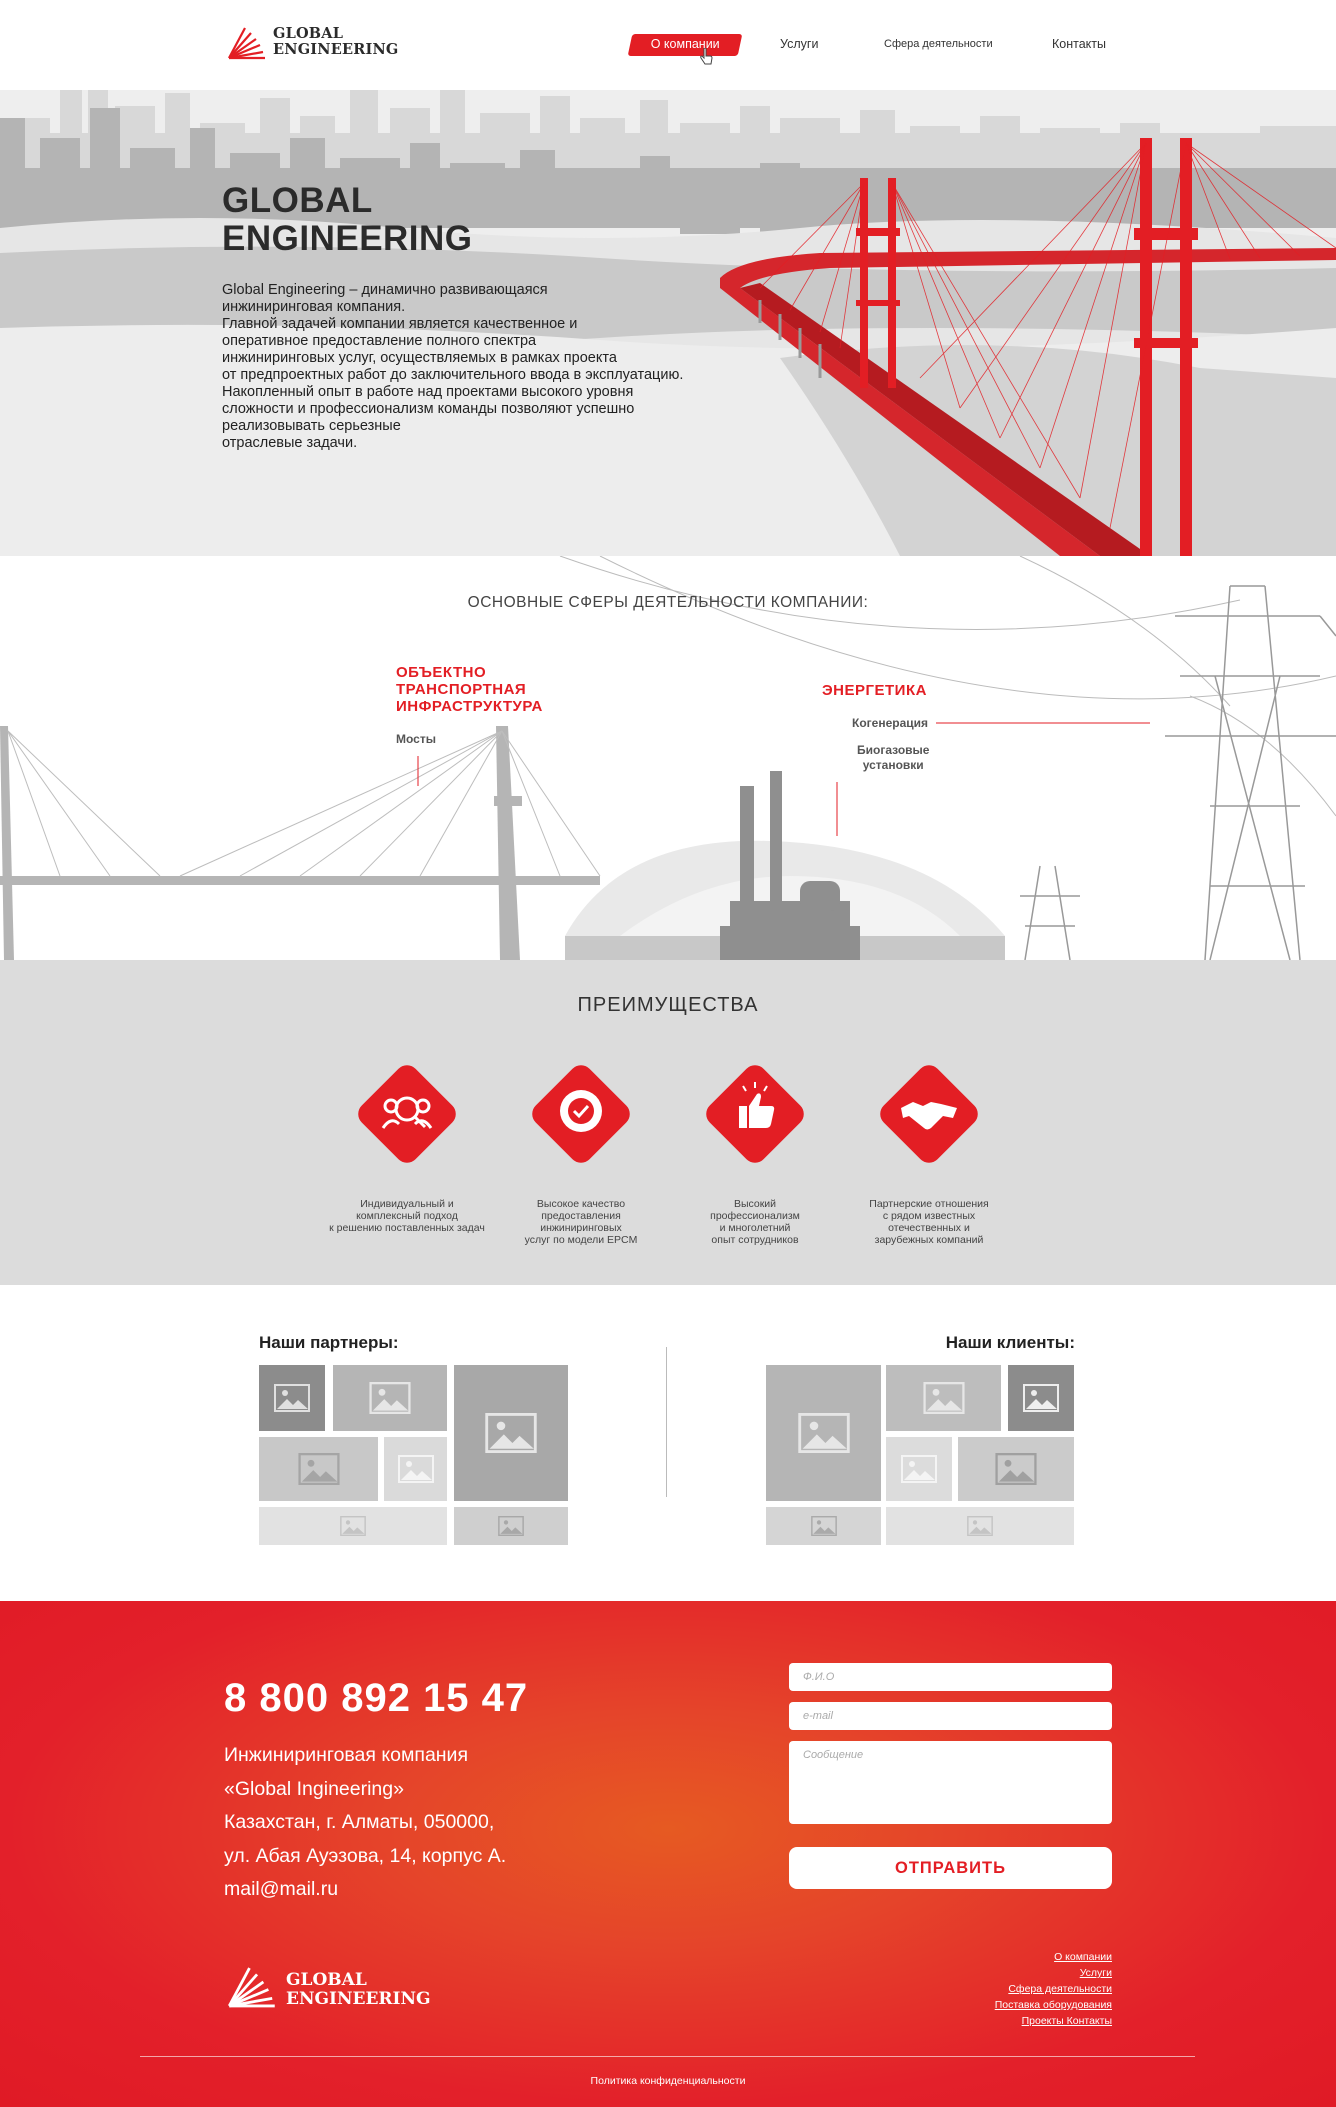  I want to click on hero-text-line: инжиниринговая компания., so click(314, 307).